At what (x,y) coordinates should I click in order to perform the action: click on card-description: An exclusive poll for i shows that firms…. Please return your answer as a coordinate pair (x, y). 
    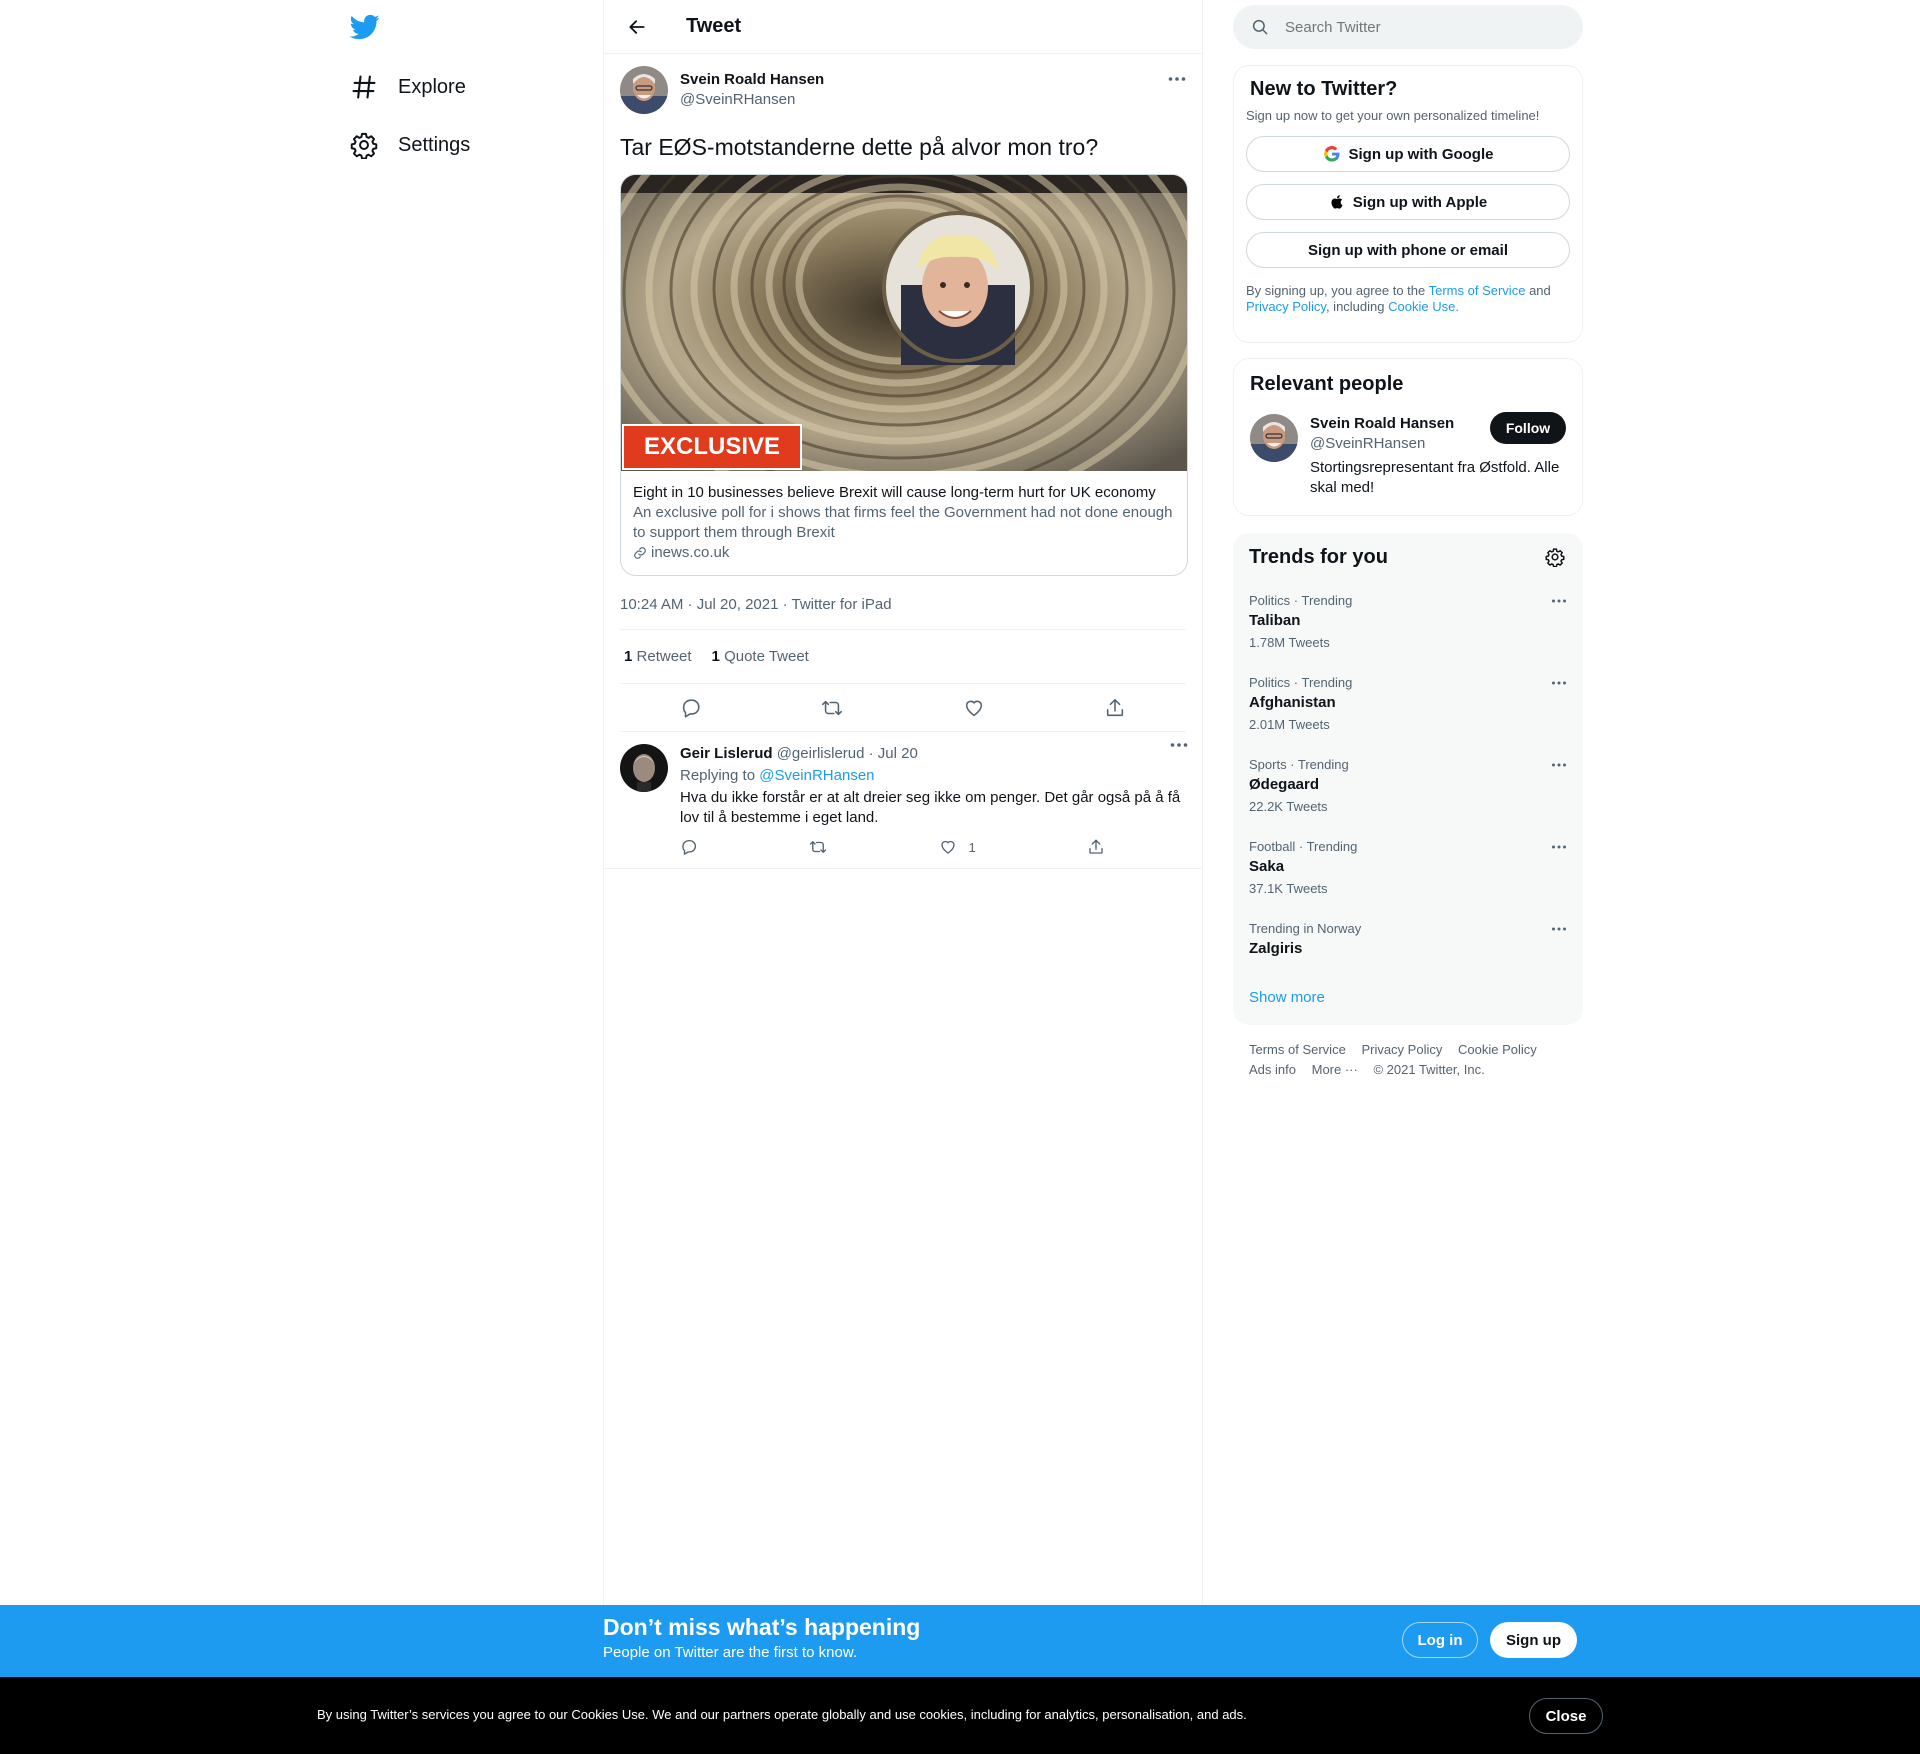
    Looking at the image, I should click on (903, 522).